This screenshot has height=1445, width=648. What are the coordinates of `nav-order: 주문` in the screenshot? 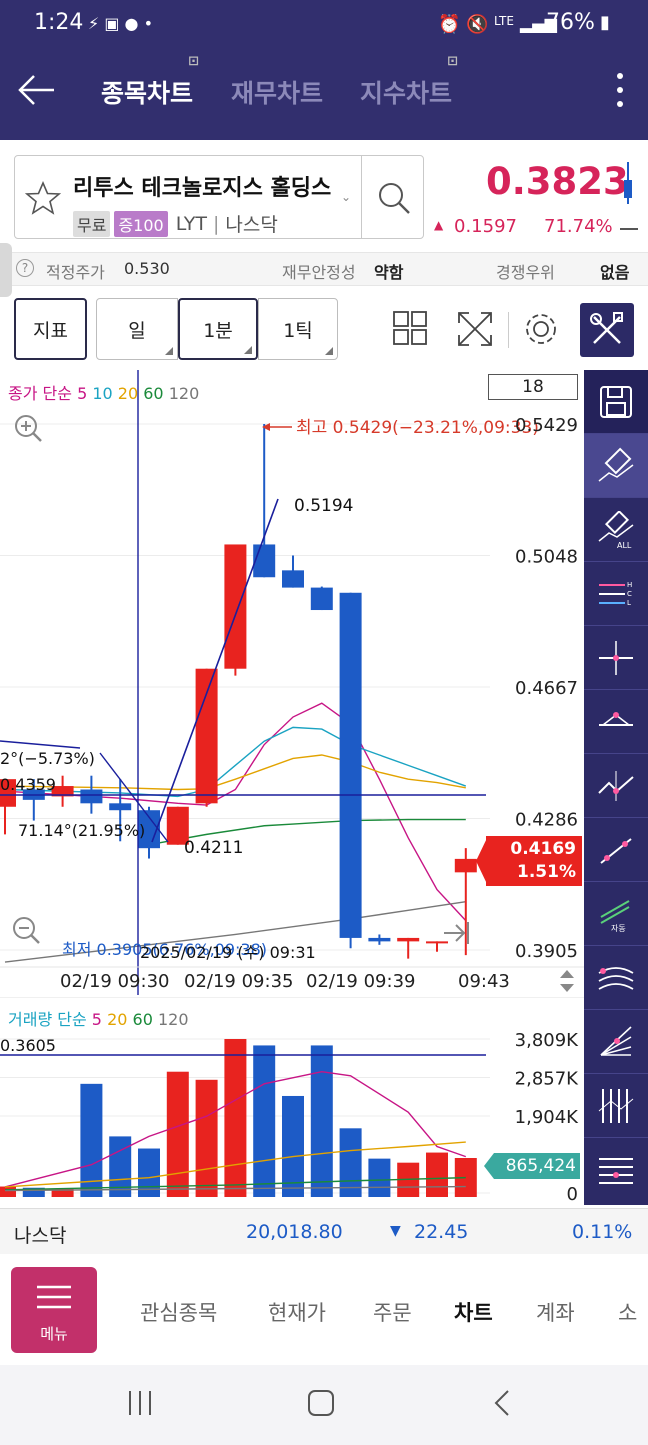 It's located at (392, 1312).